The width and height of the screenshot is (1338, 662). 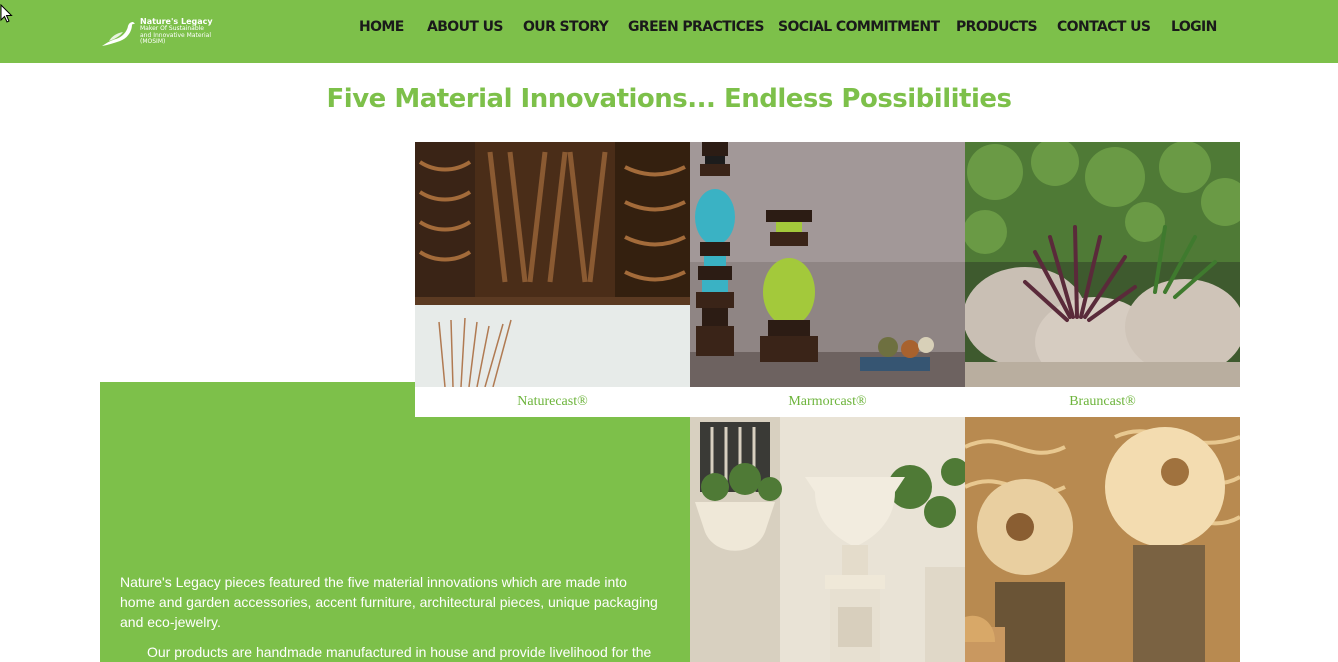 I want to click on material-tile-fountain, so click(x=1102, y=539).